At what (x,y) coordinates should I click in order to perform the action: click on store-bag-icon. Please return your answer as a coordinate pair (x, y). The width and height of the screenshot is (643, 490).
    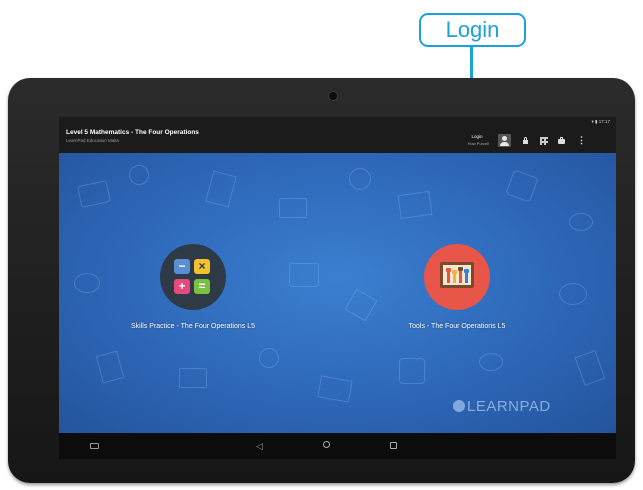
    Looking at the image, I should click on (561, 140).